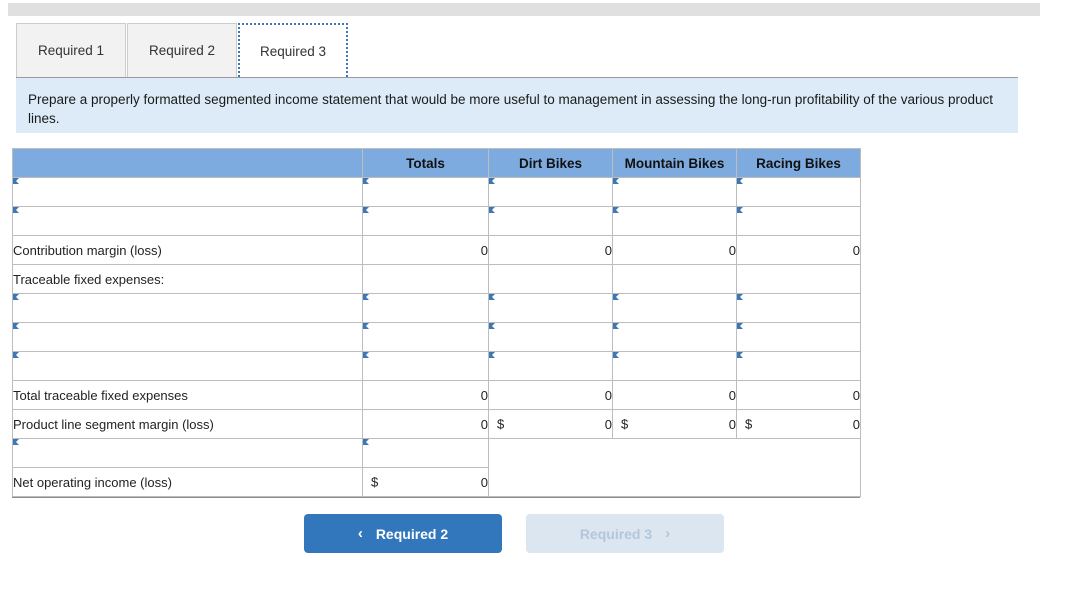 The width and height of the screenshot is (1070, 611). Describe the element at coordinates (550, 279) in the screenshot. I see `value-dirt-traceable-header` at that location.